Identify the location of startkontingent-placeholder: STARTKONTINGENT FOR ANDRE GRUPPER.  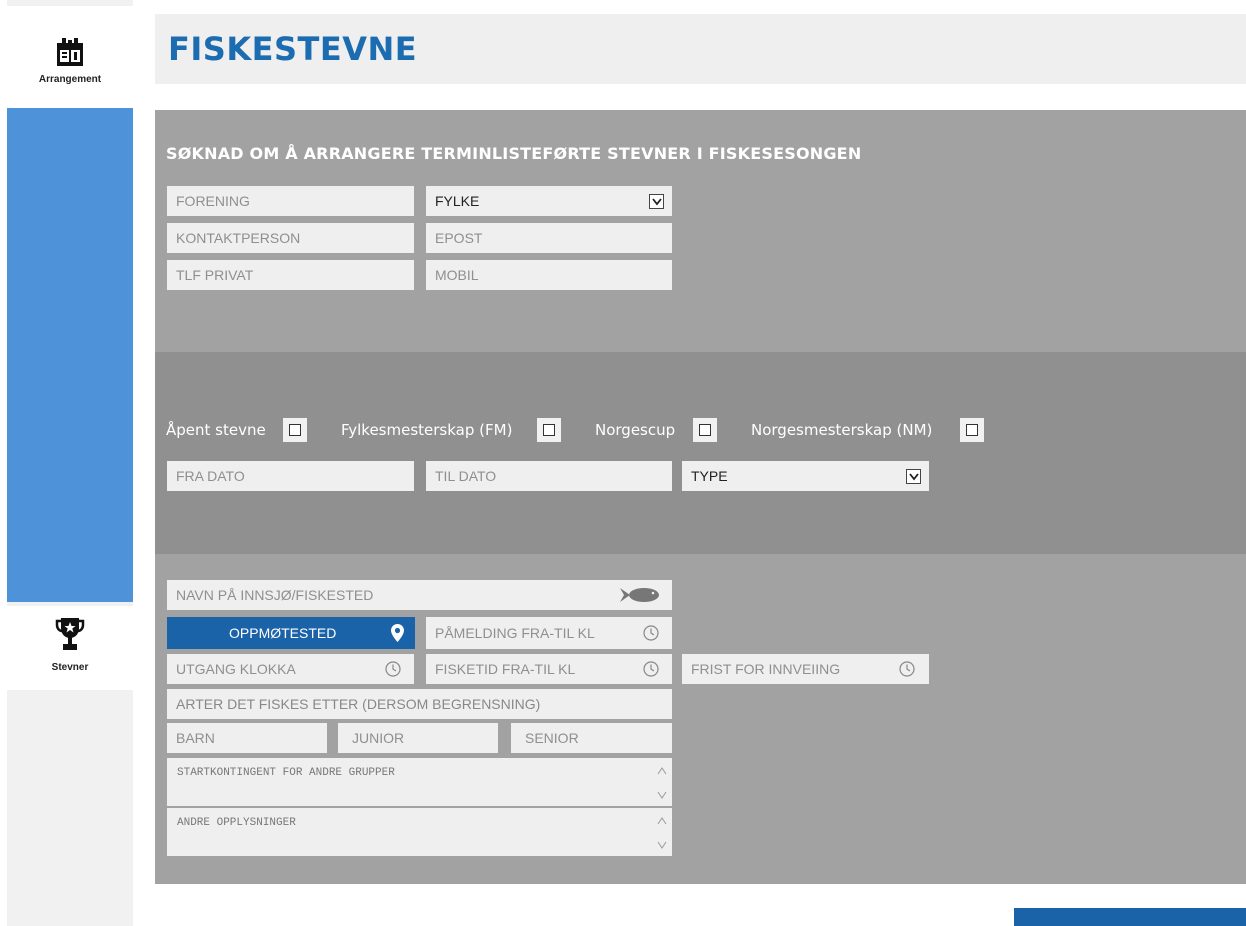
(286, 773).